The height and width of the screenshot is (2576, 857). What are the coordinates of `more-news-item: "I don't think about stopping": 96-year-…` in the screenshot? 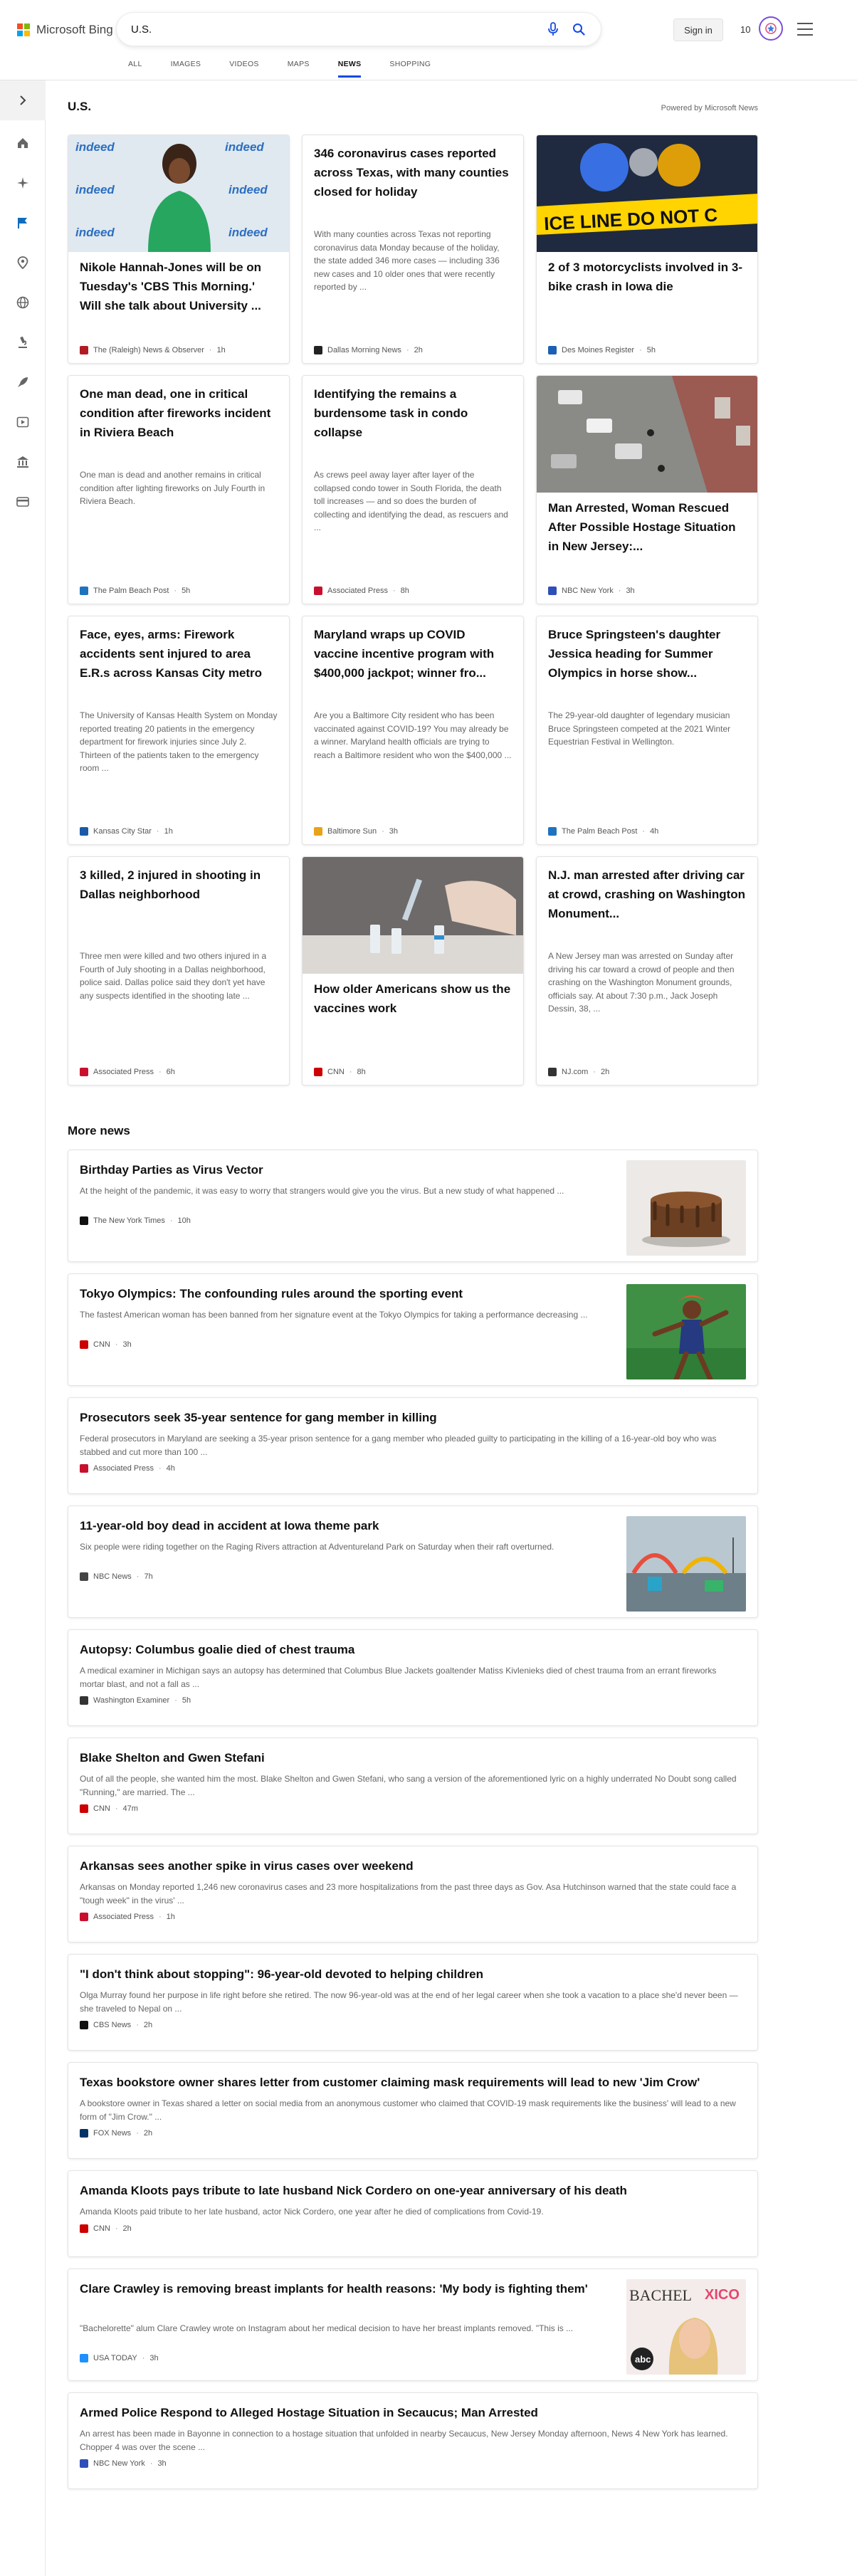 It's located at (413, 2003).